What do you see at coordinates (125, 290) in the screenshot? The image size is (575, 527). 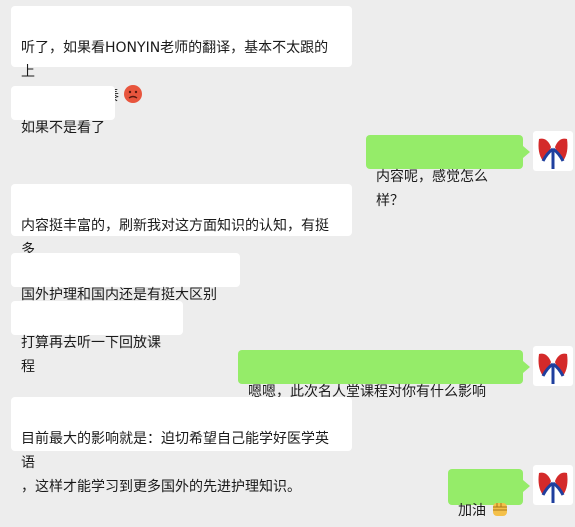 I see `message-bubble-received: 国外护理和国内还是有挺大区别的` at bounding box center [125, 290].